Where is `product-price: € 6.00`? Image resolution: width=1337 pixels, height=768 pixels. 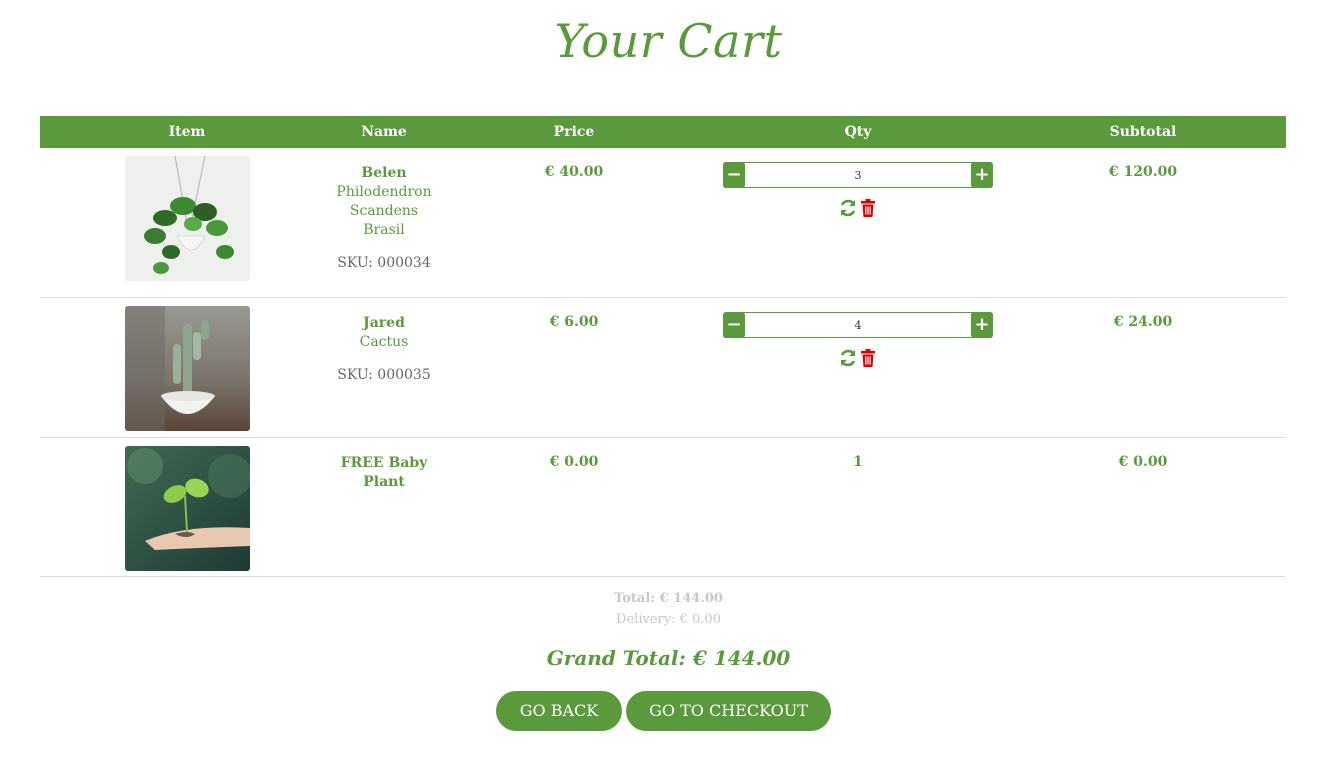 product-price: € 6.00 is located at coordinates (574, 322).